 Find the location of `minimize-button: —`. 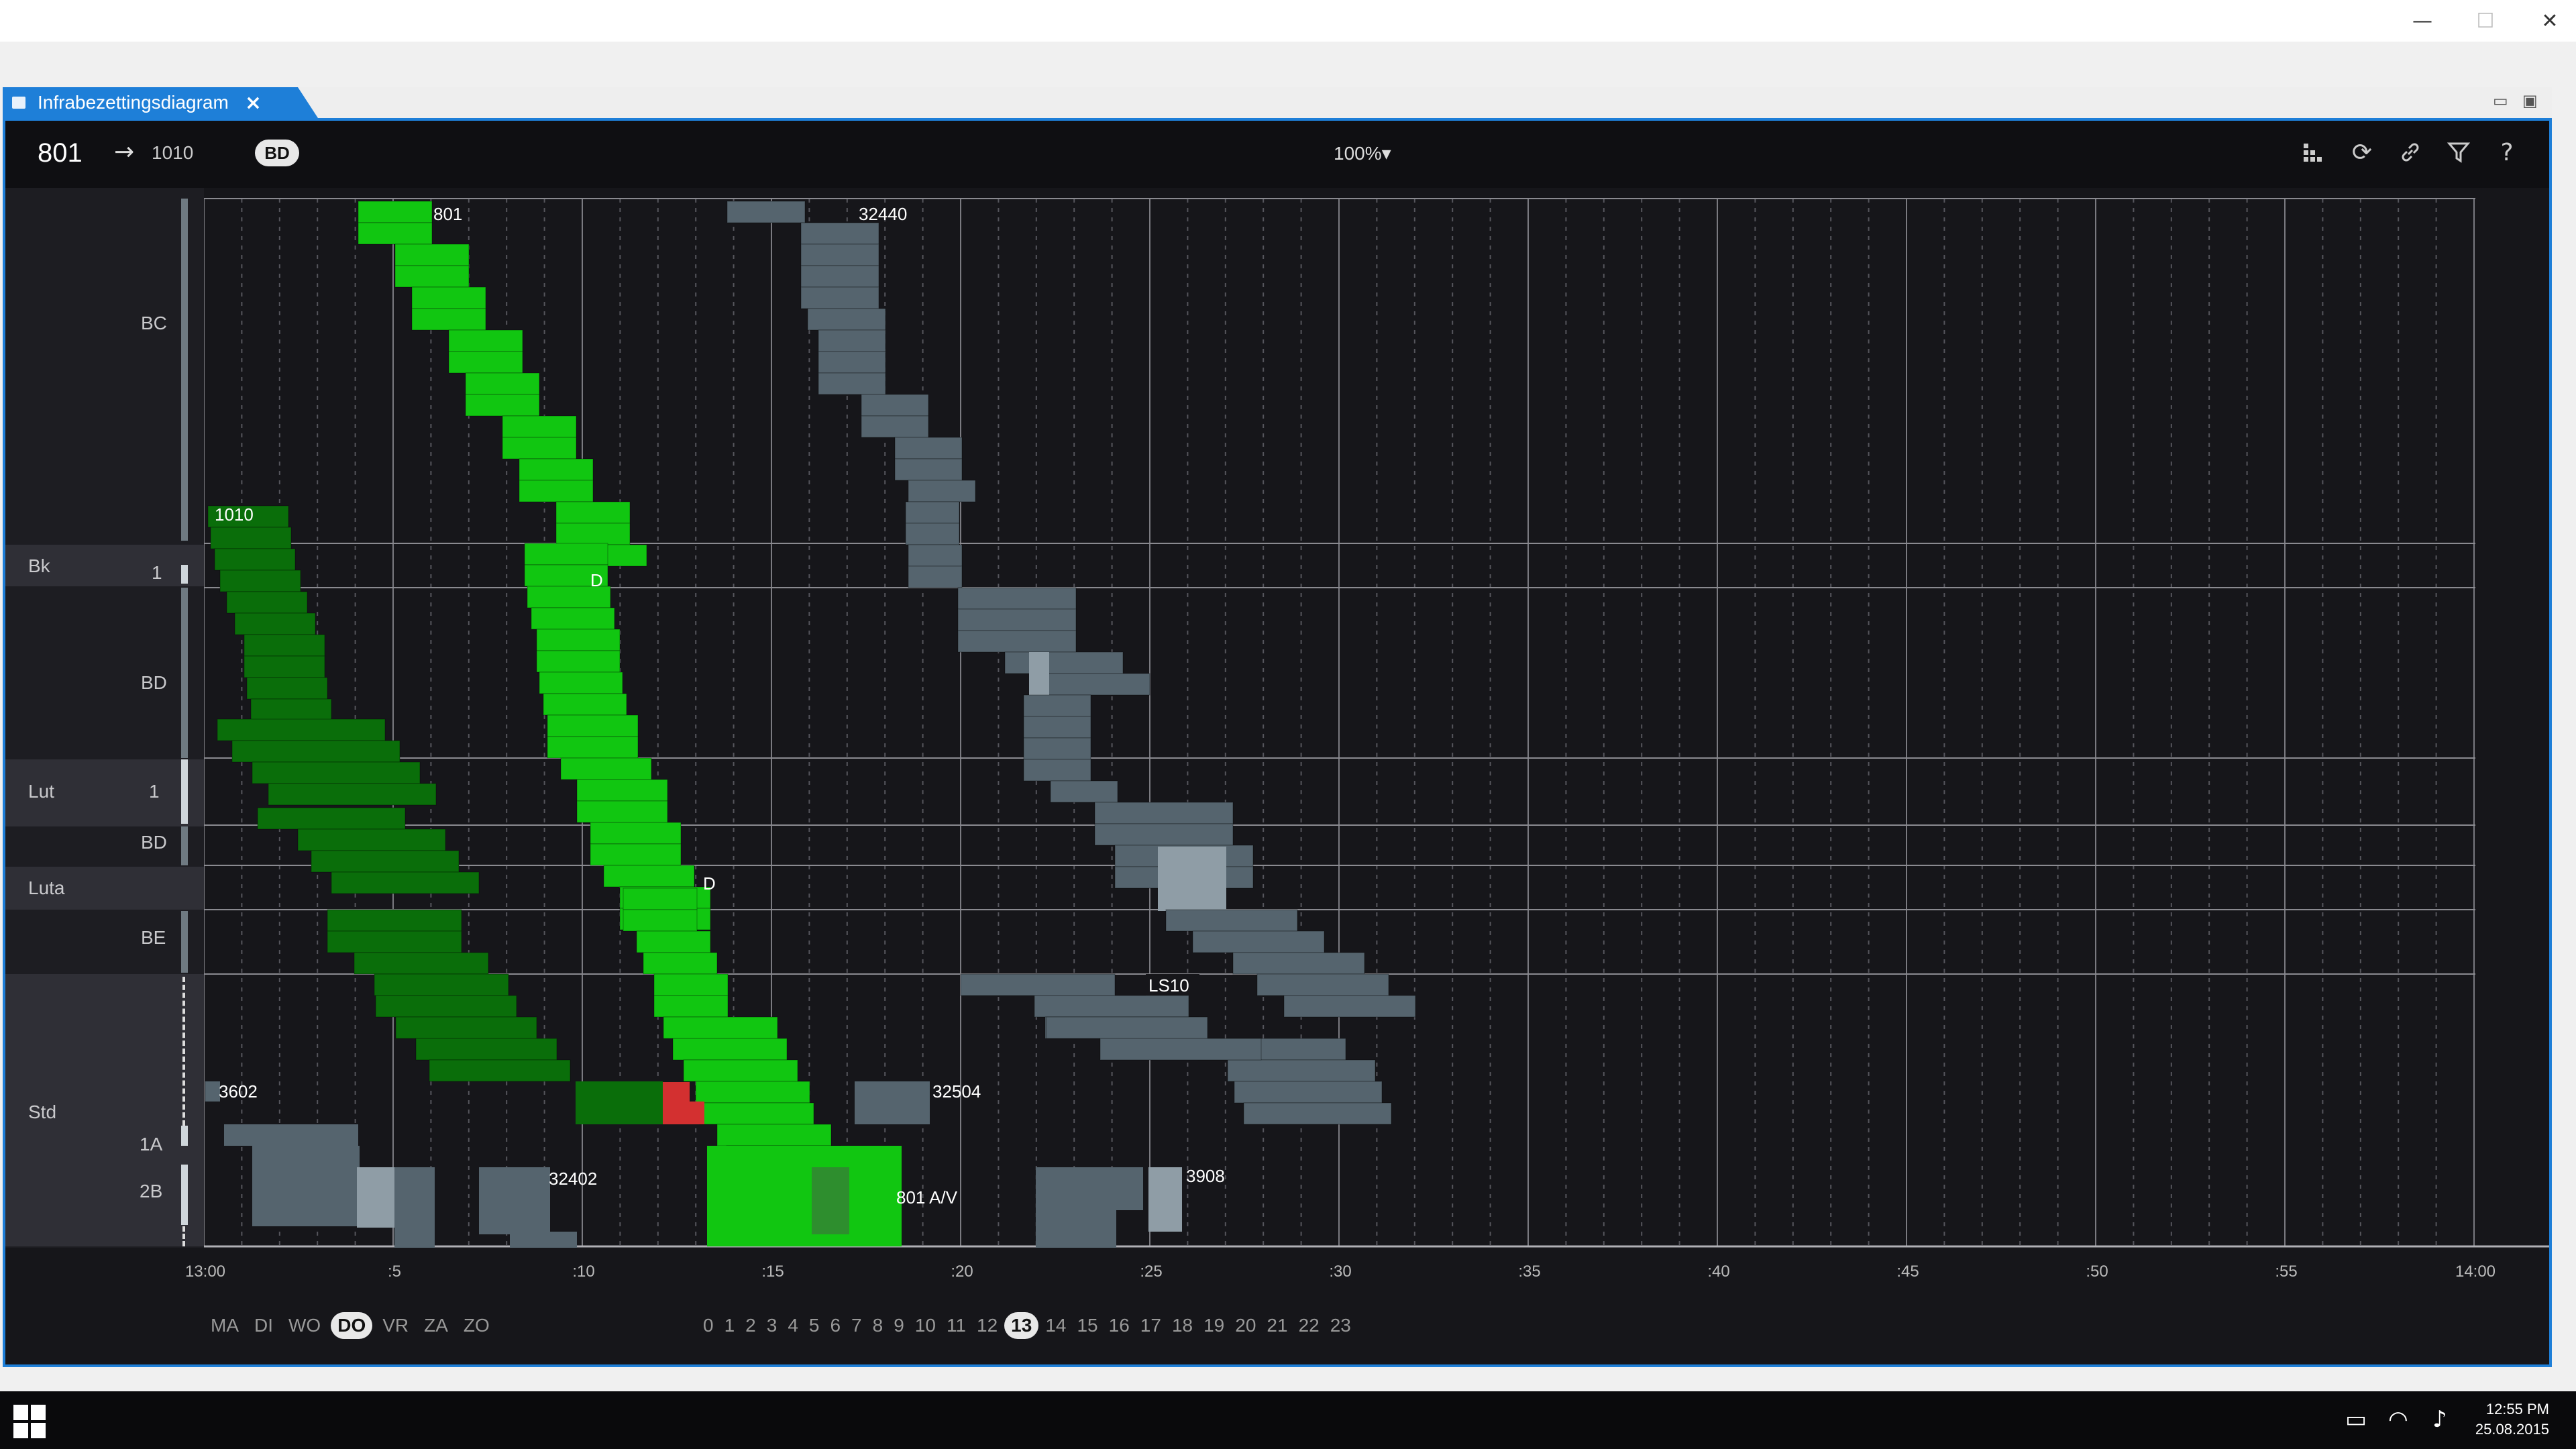

minimize-button: — is located at coordinates (2422, 21).